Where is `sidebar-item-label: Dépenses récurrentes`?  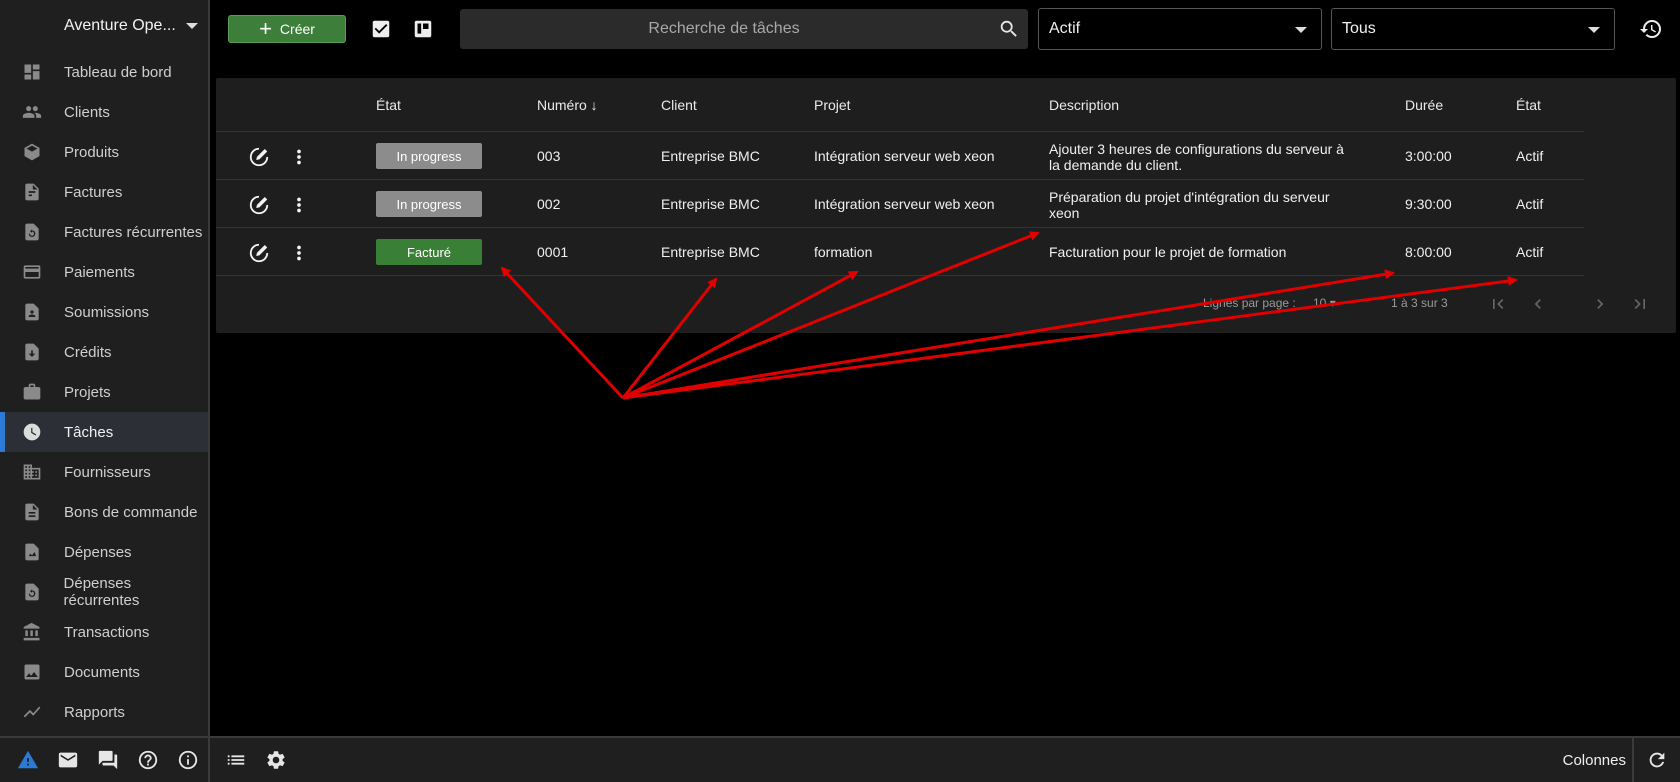
sidebar-item-label: Dépenses récurrentes is located at coordinates (101, 592).